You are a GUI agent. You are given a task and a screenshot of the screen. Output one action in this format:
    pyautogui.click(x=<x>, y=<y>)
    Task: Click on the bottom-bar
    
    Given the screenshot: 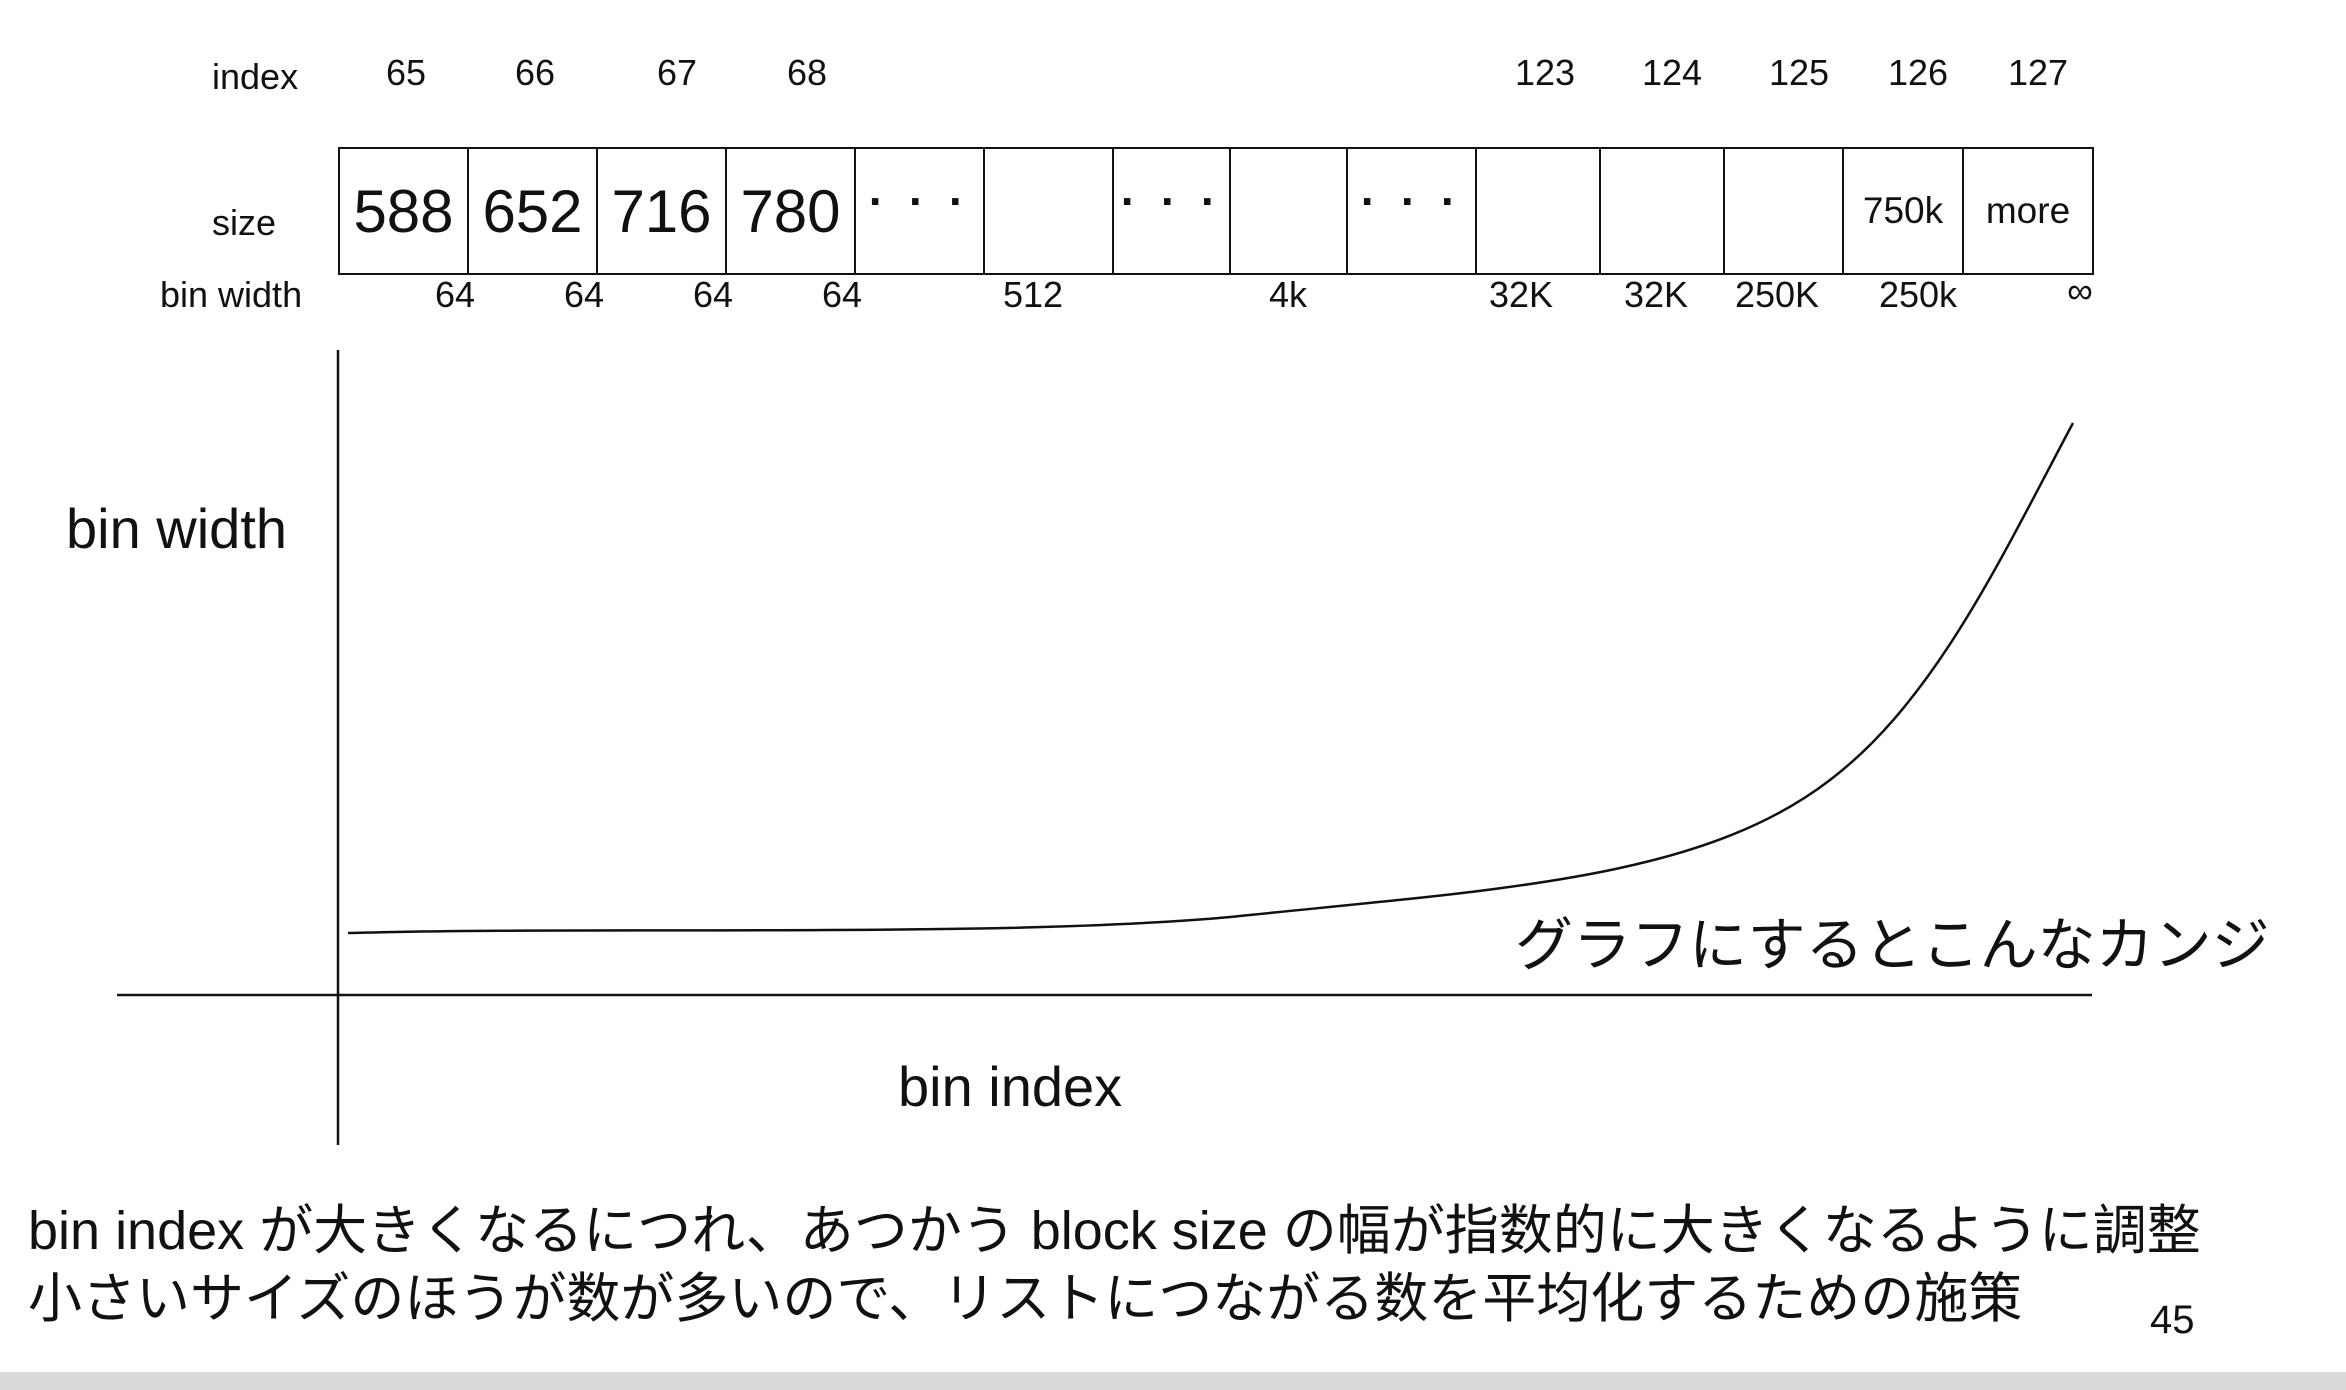 What is the action you would take?
    pyautogui.click(x=1173, y=1381)
    